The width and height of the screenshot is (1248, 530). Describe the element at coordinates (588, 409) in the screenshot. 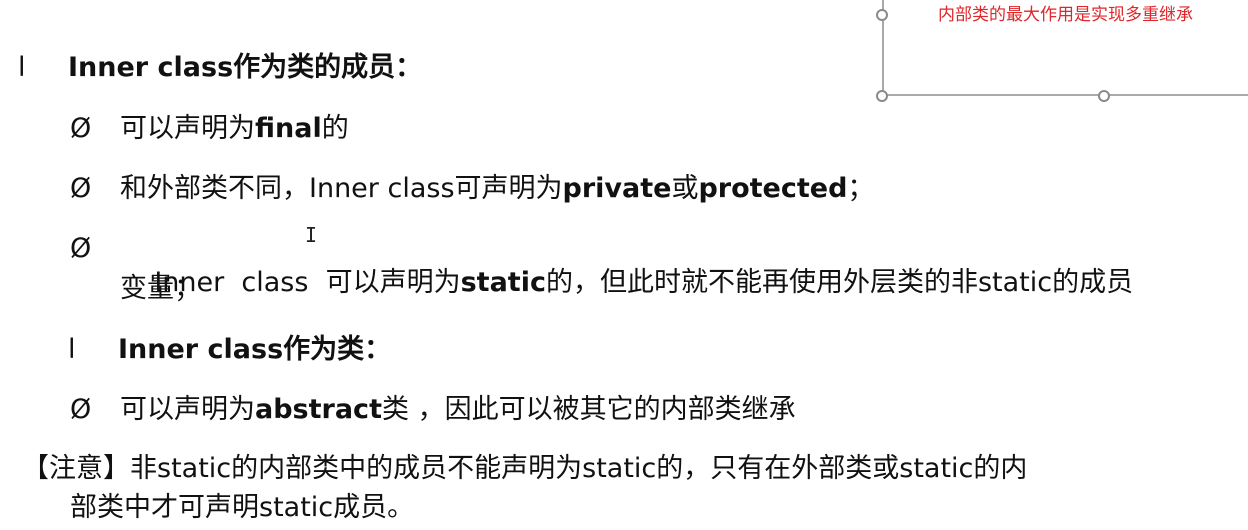

I see `item-text: 类 ，因此可以被其它的内部类继承` at that location.